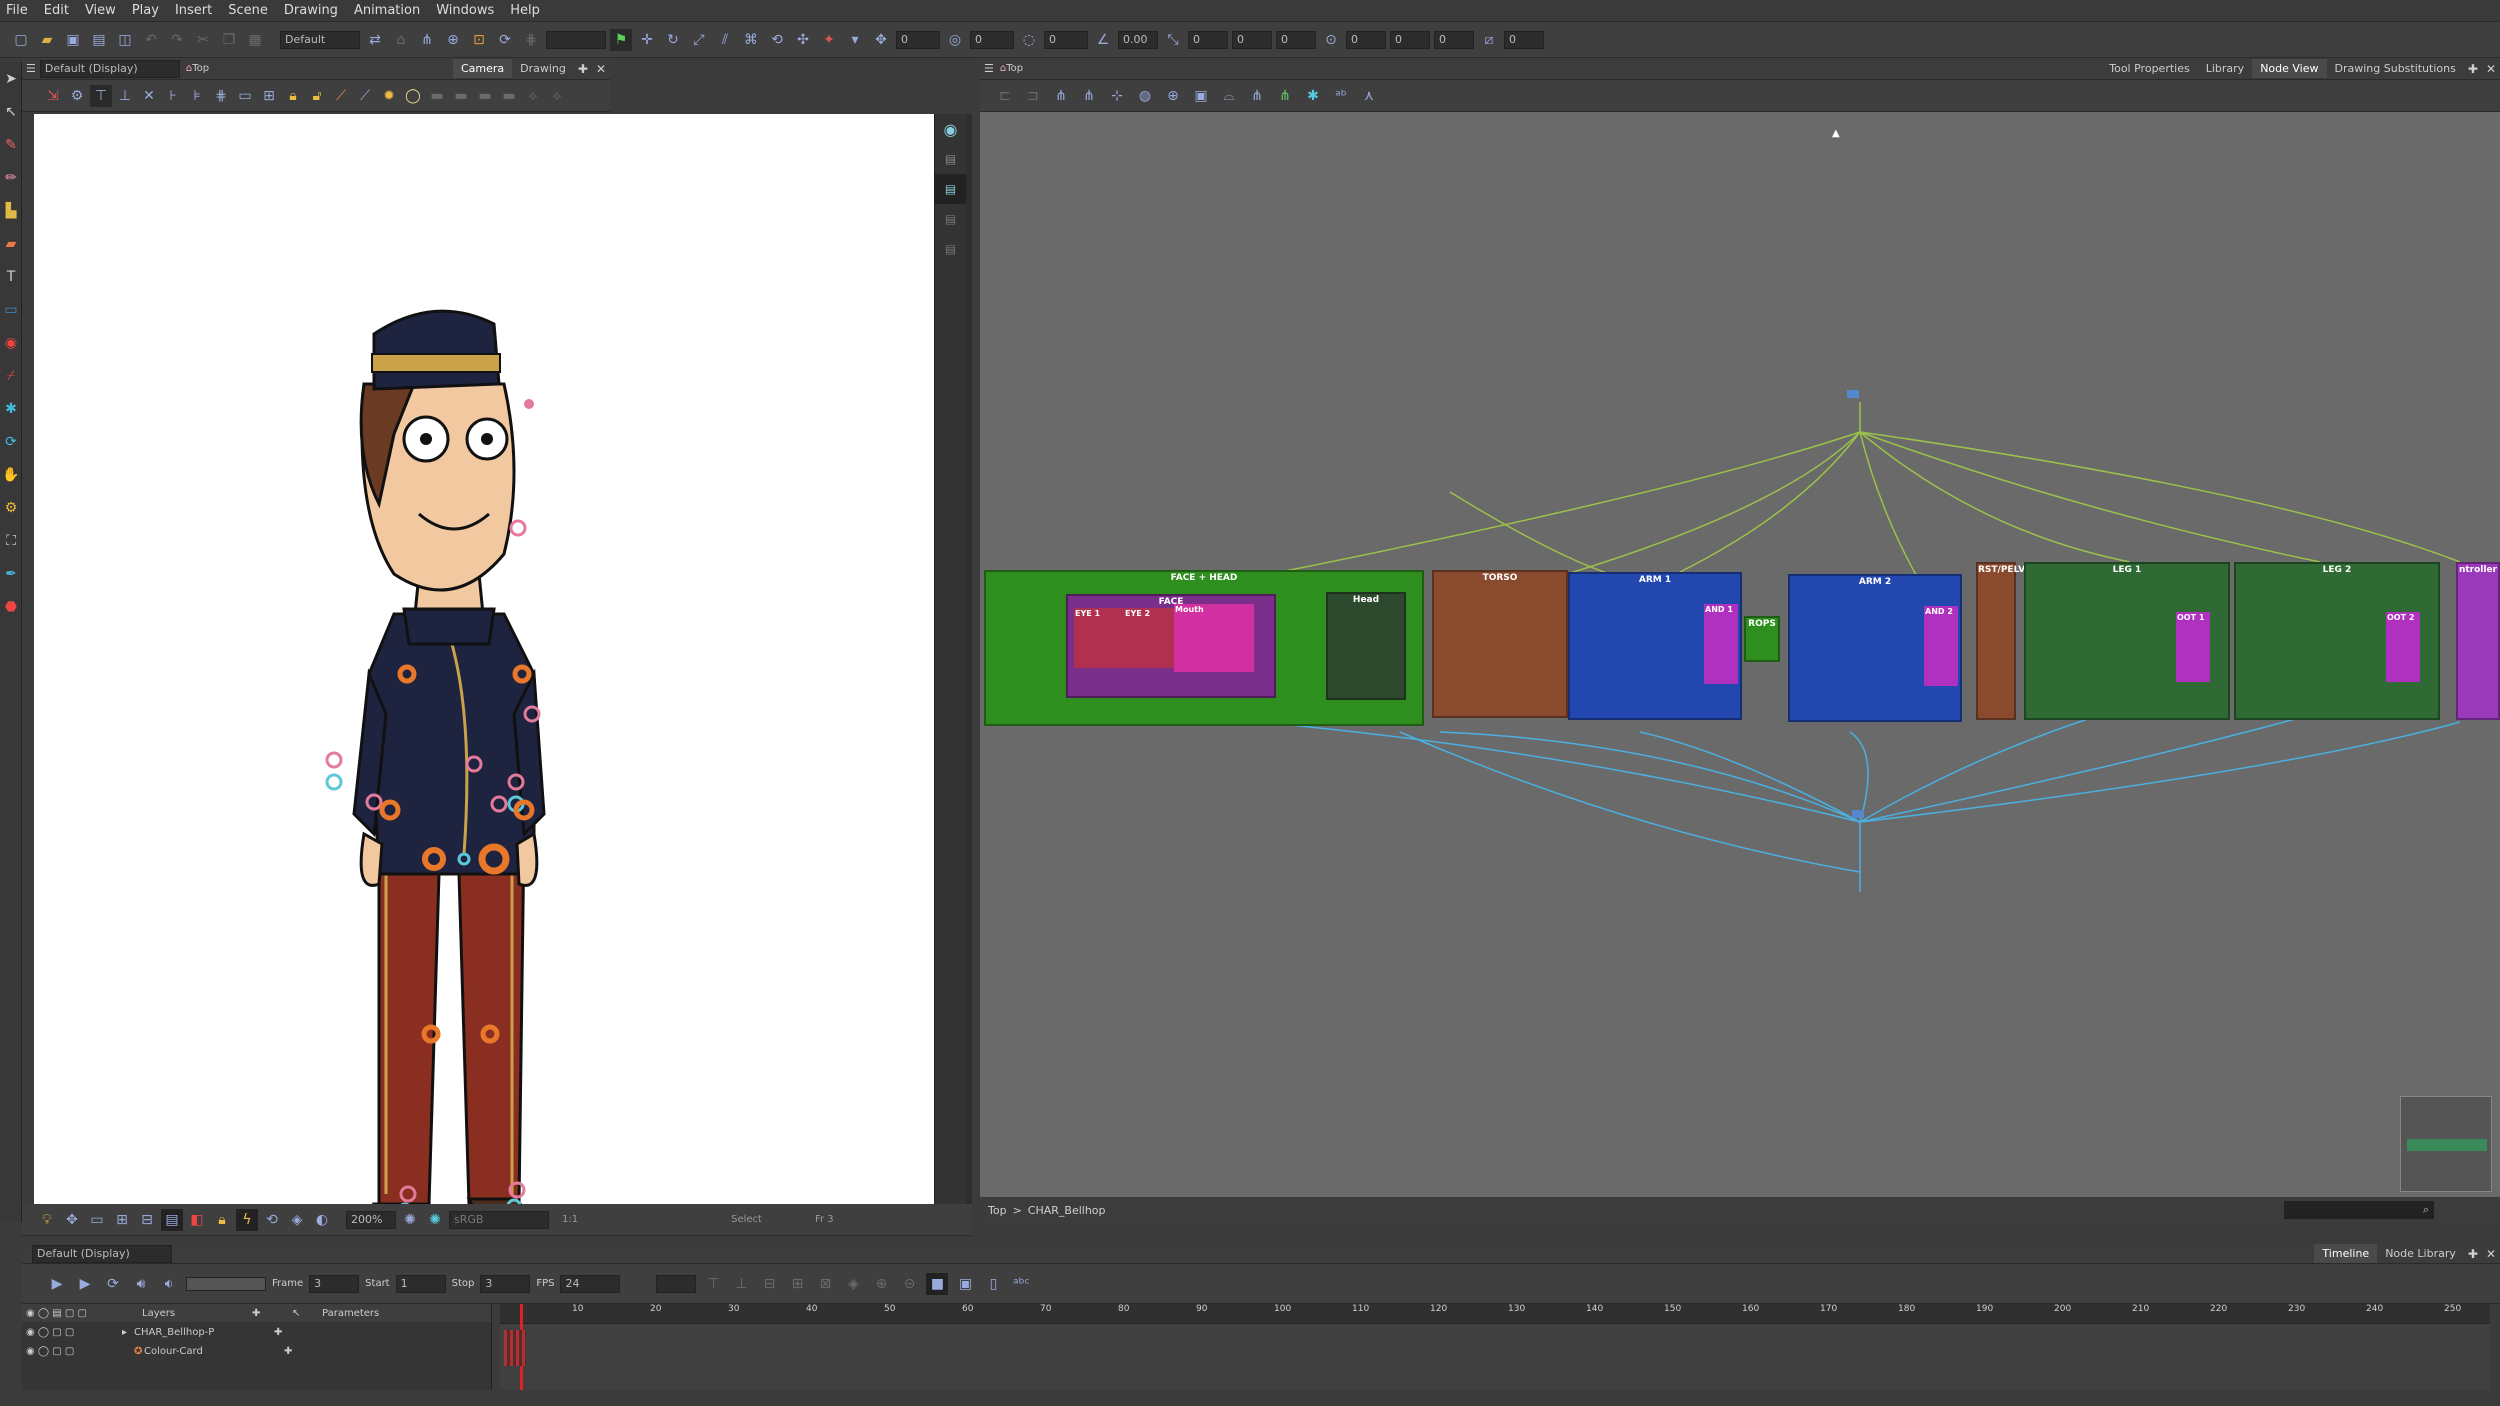  Describe the element at coordinates (1014, 68) in the screenshot. I see `nodeview-breadcrumb: Top` at that location.